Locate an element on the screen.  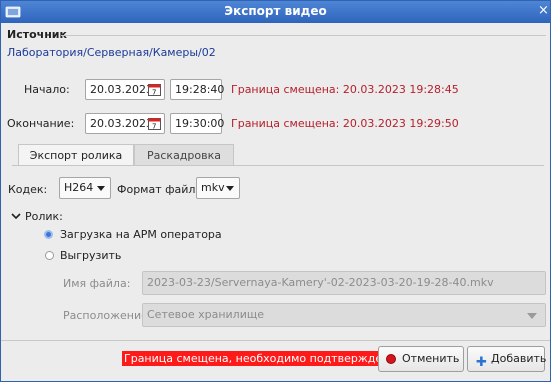
tab-export-clip: Экспорт ролика is located at coordinates (76, 155).